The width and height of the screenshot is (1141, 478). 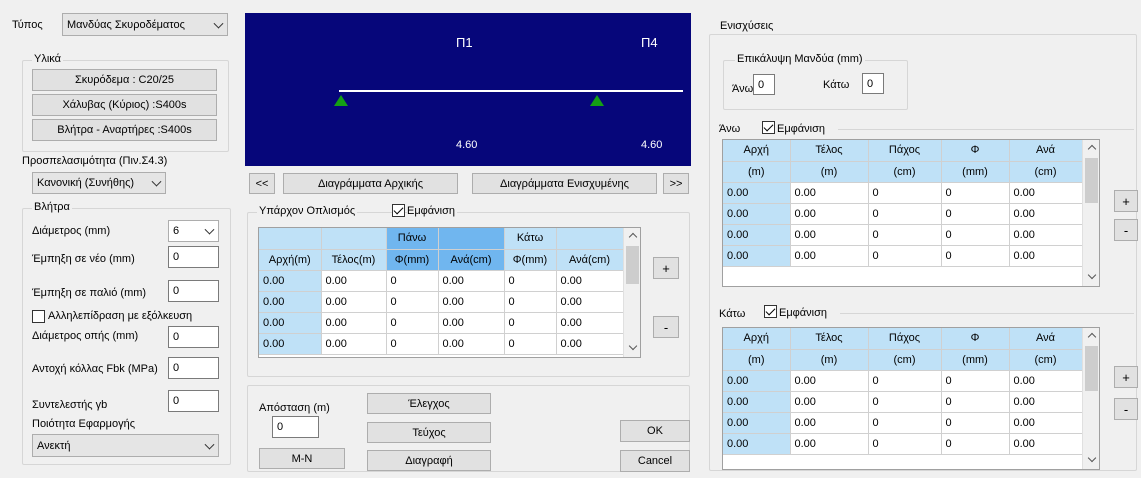 What do you see at coordinates (295, 427) in the screenshot?
I see `distance-field: 0` at bounding box center [295, 427].